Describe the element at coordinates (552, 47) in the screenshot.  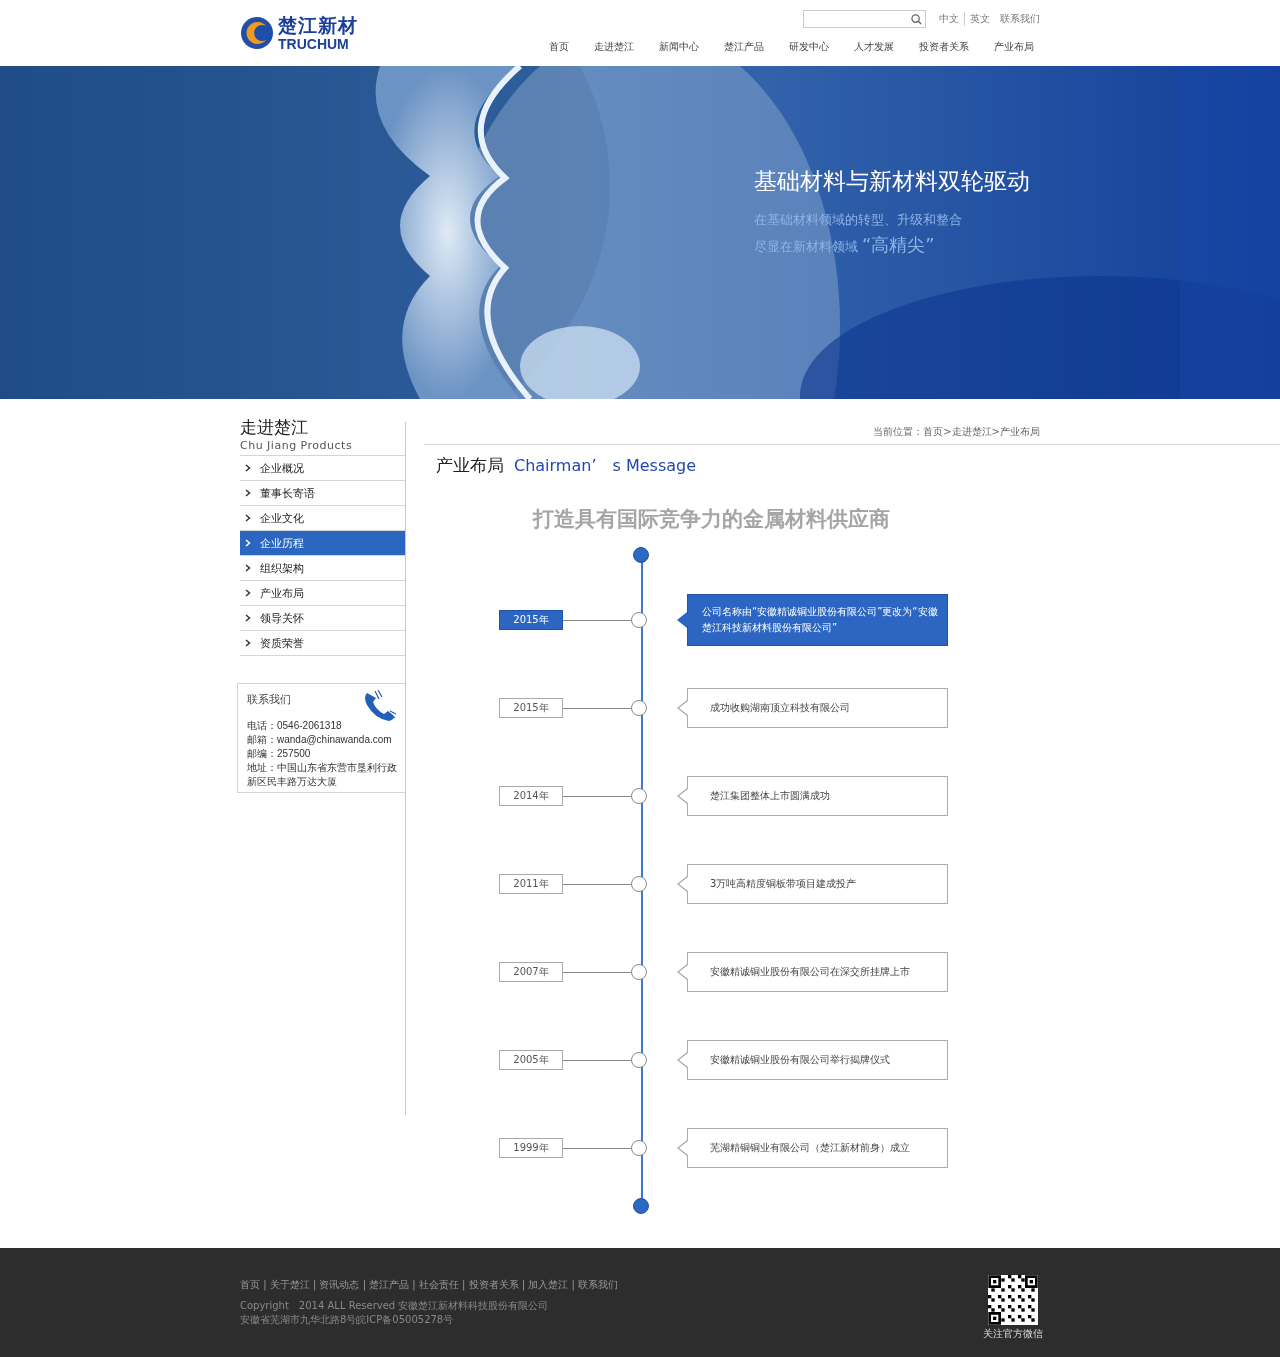
I see `nav-link: 首页` at that location.